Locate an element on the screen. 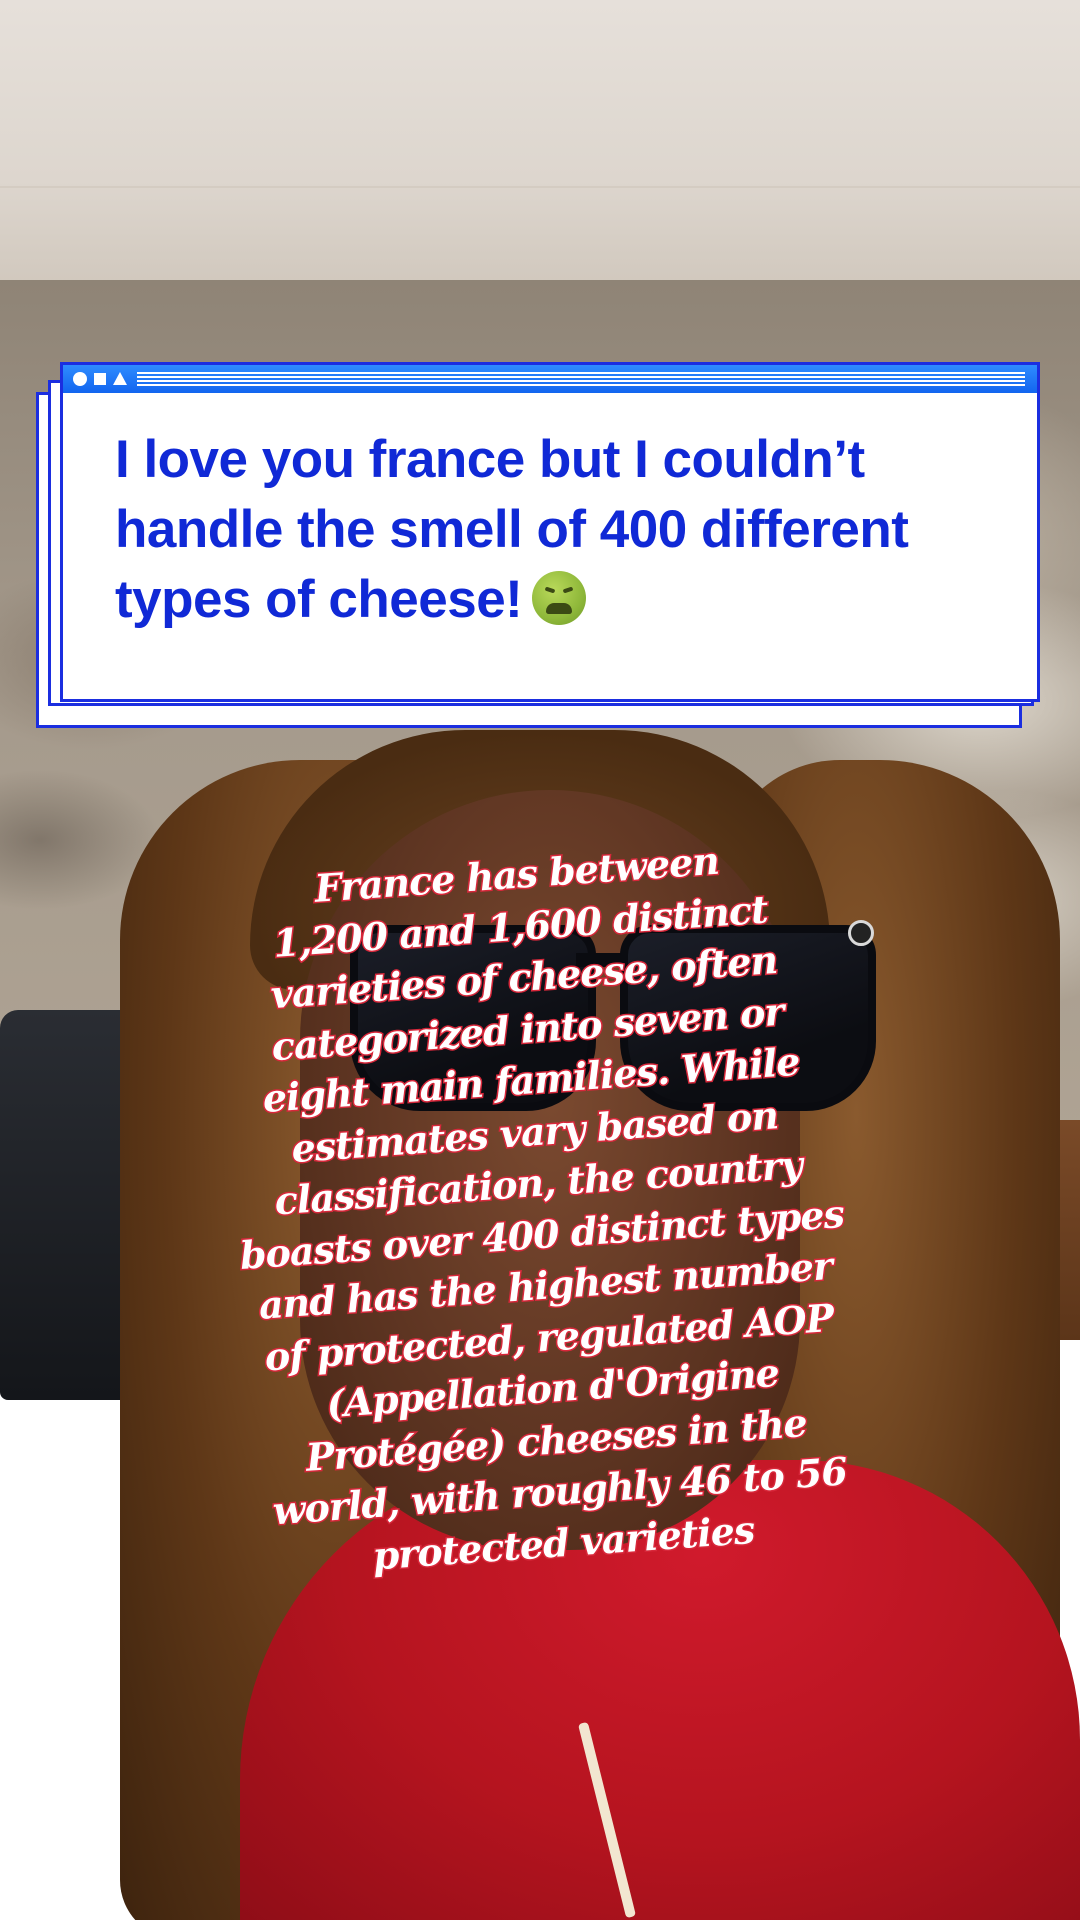 The width and height of the screenshot is (1080, 1920). circle-icon is located at coordinates (80, 379).